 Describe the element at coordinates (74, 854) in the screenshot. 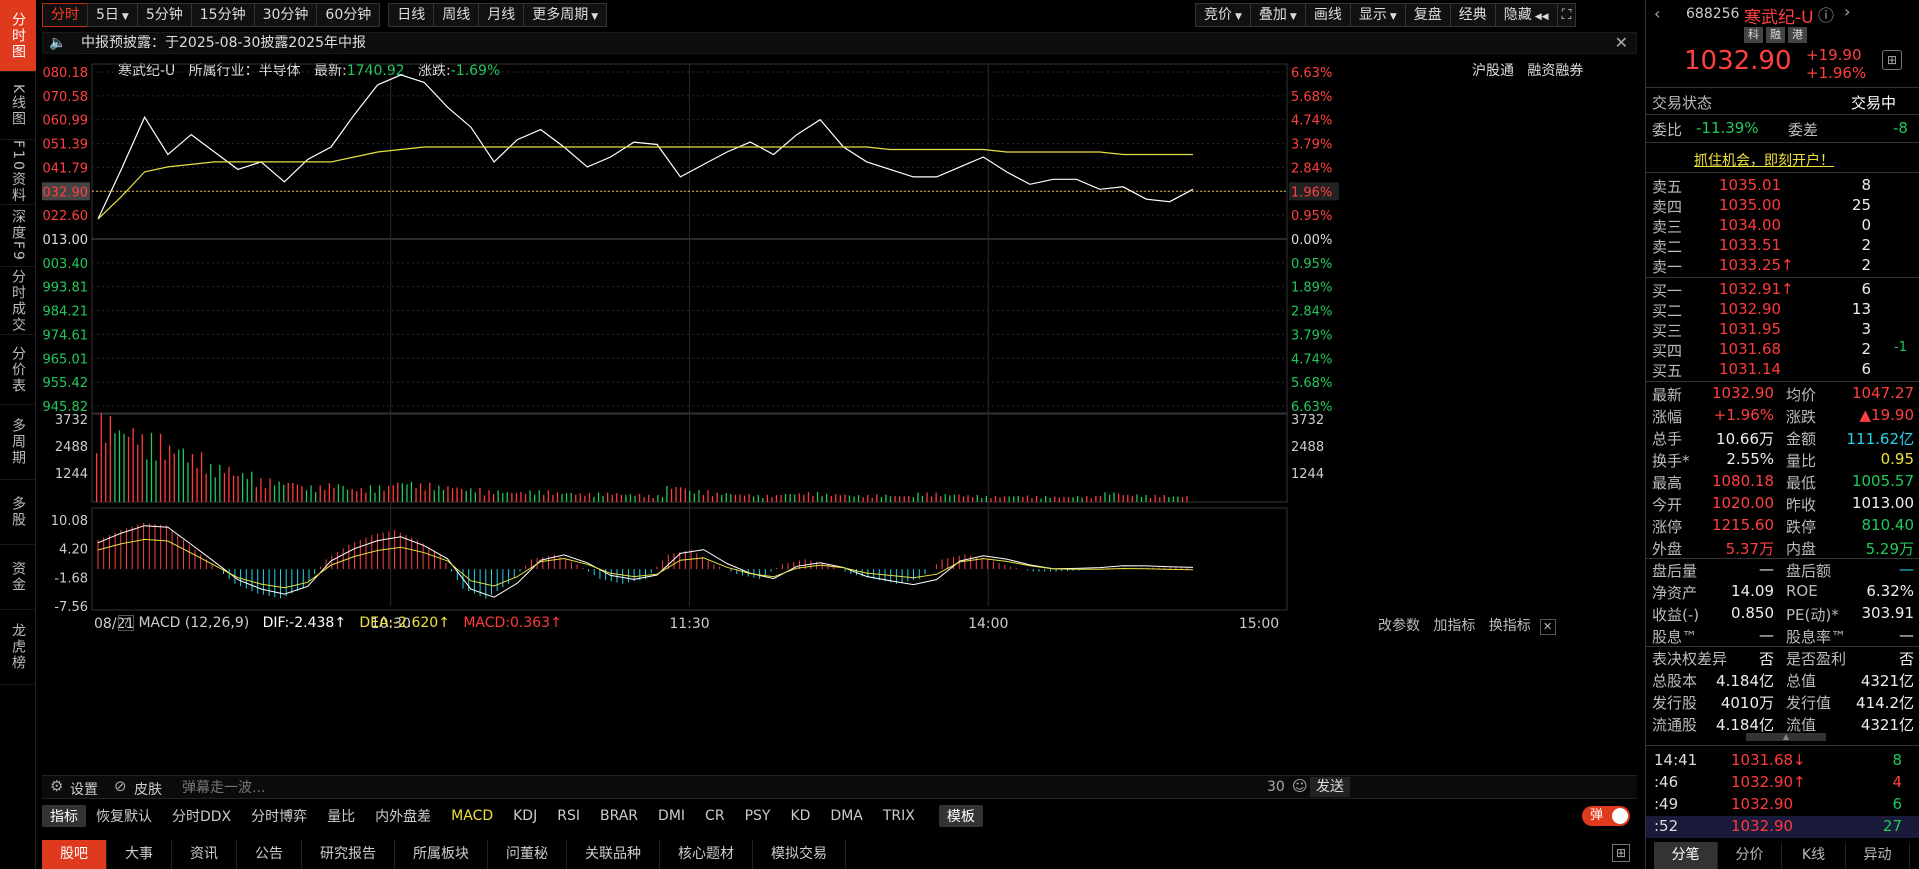

I see `bottom-tab-0: 股吧` at that location.